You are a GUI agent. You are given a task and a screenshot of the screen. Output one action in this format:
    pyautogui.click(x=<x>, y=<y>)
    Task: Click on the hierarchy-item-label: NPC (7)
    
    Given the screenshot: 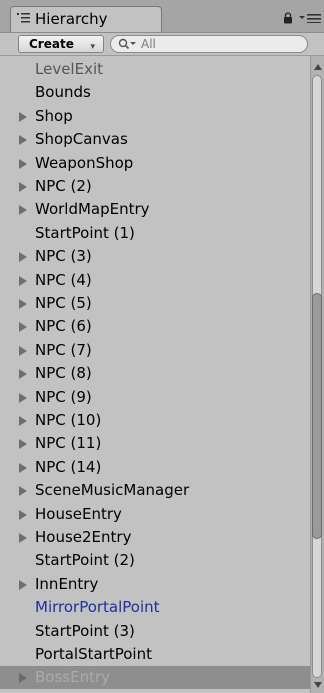 What is the action you would take?
    pyautogui.click(x=63, y=349)
    